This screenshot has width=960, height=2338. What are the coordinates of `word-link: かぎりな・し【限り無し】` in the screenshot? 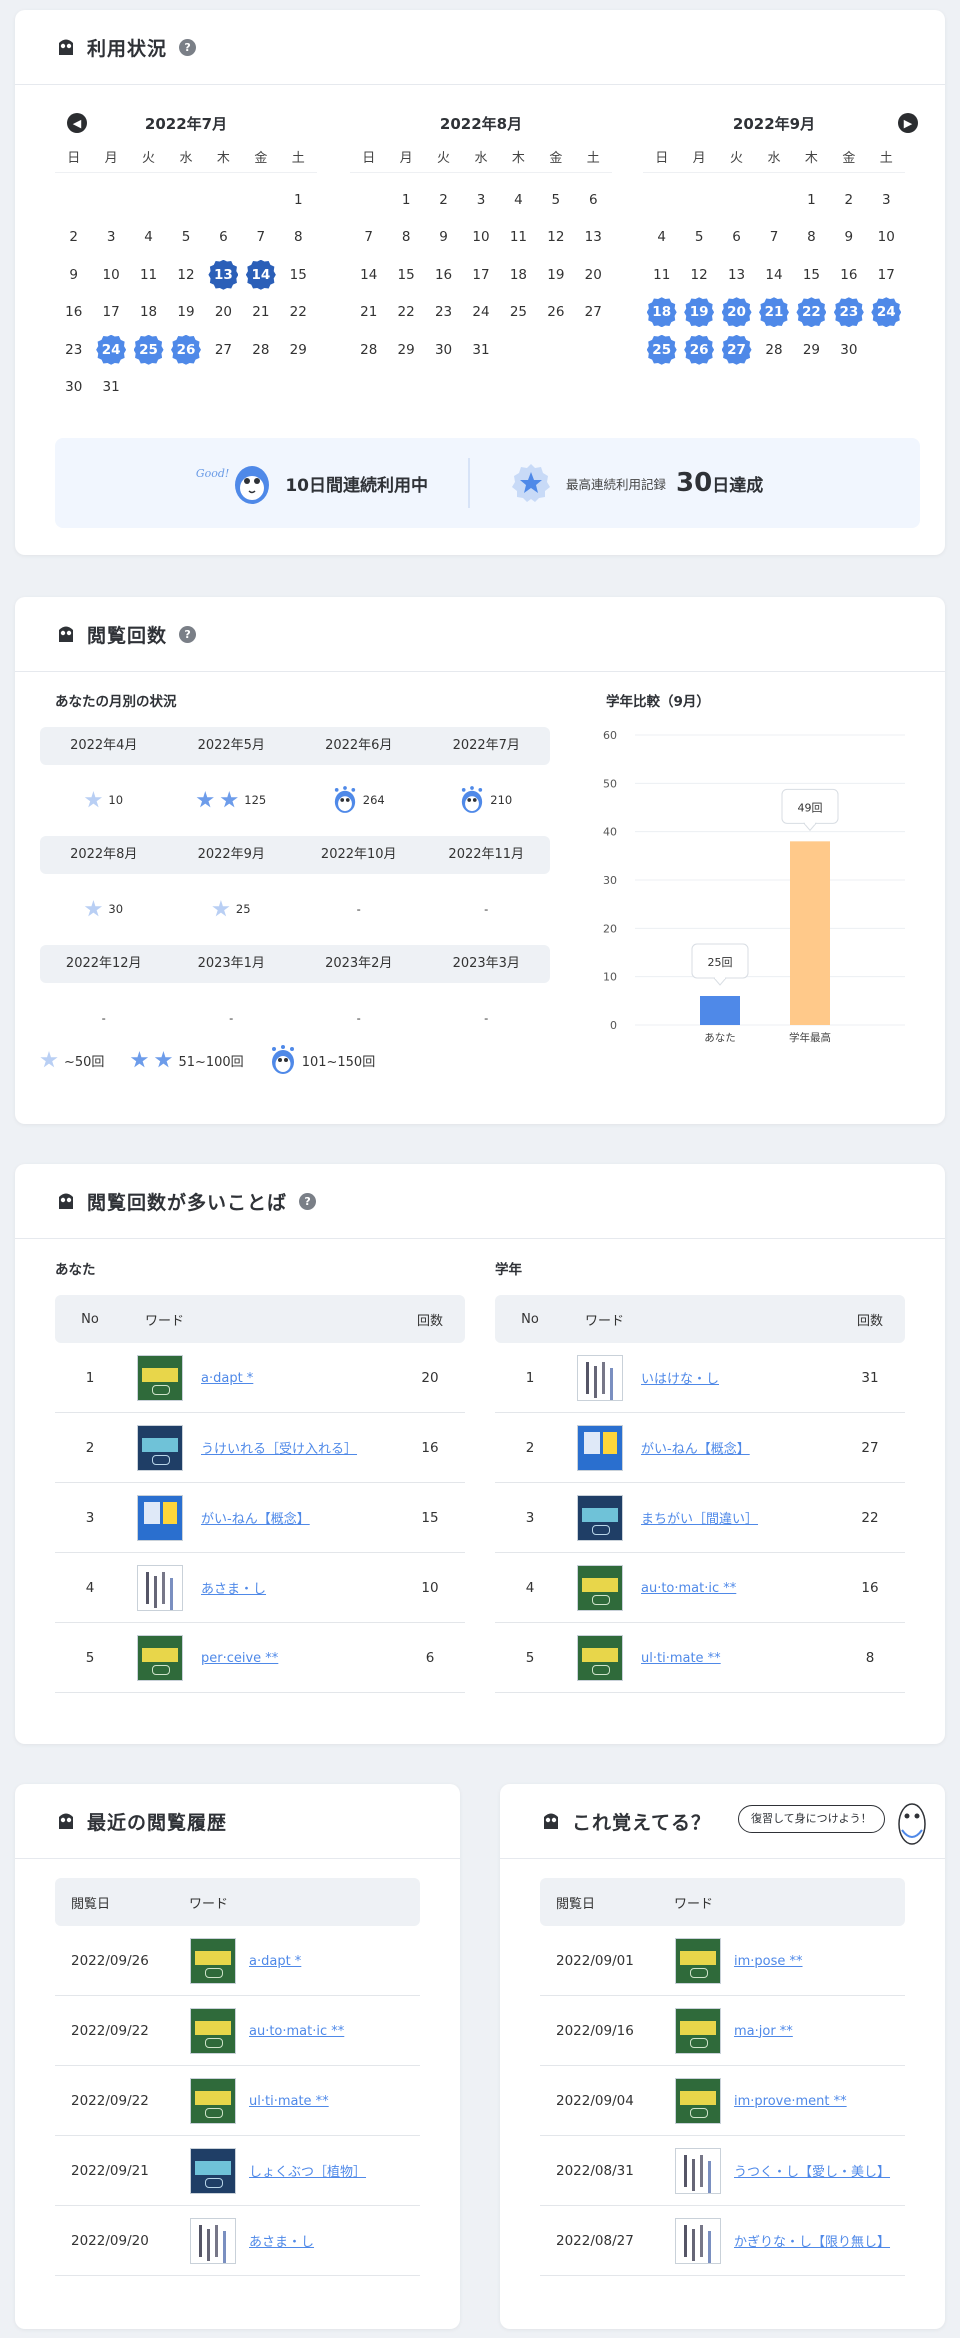 It's located at (812, 2242).